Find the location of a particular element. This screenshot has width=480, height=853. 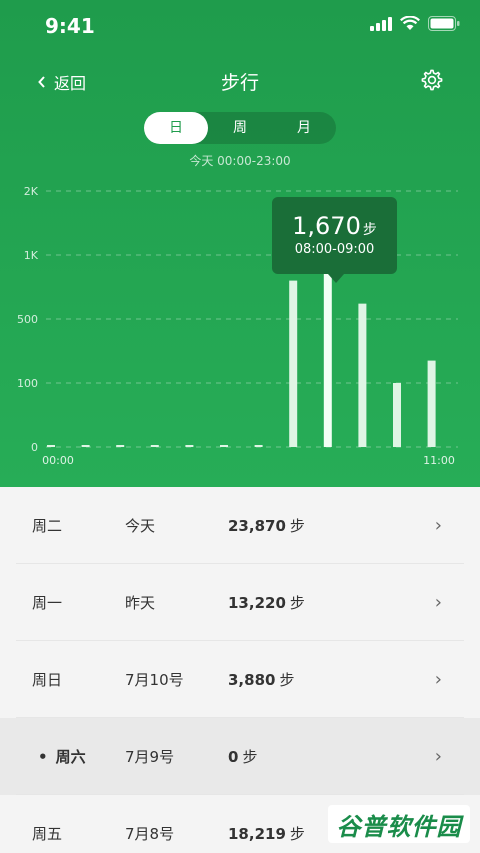

status-icons is located at coordinates (415, 23).